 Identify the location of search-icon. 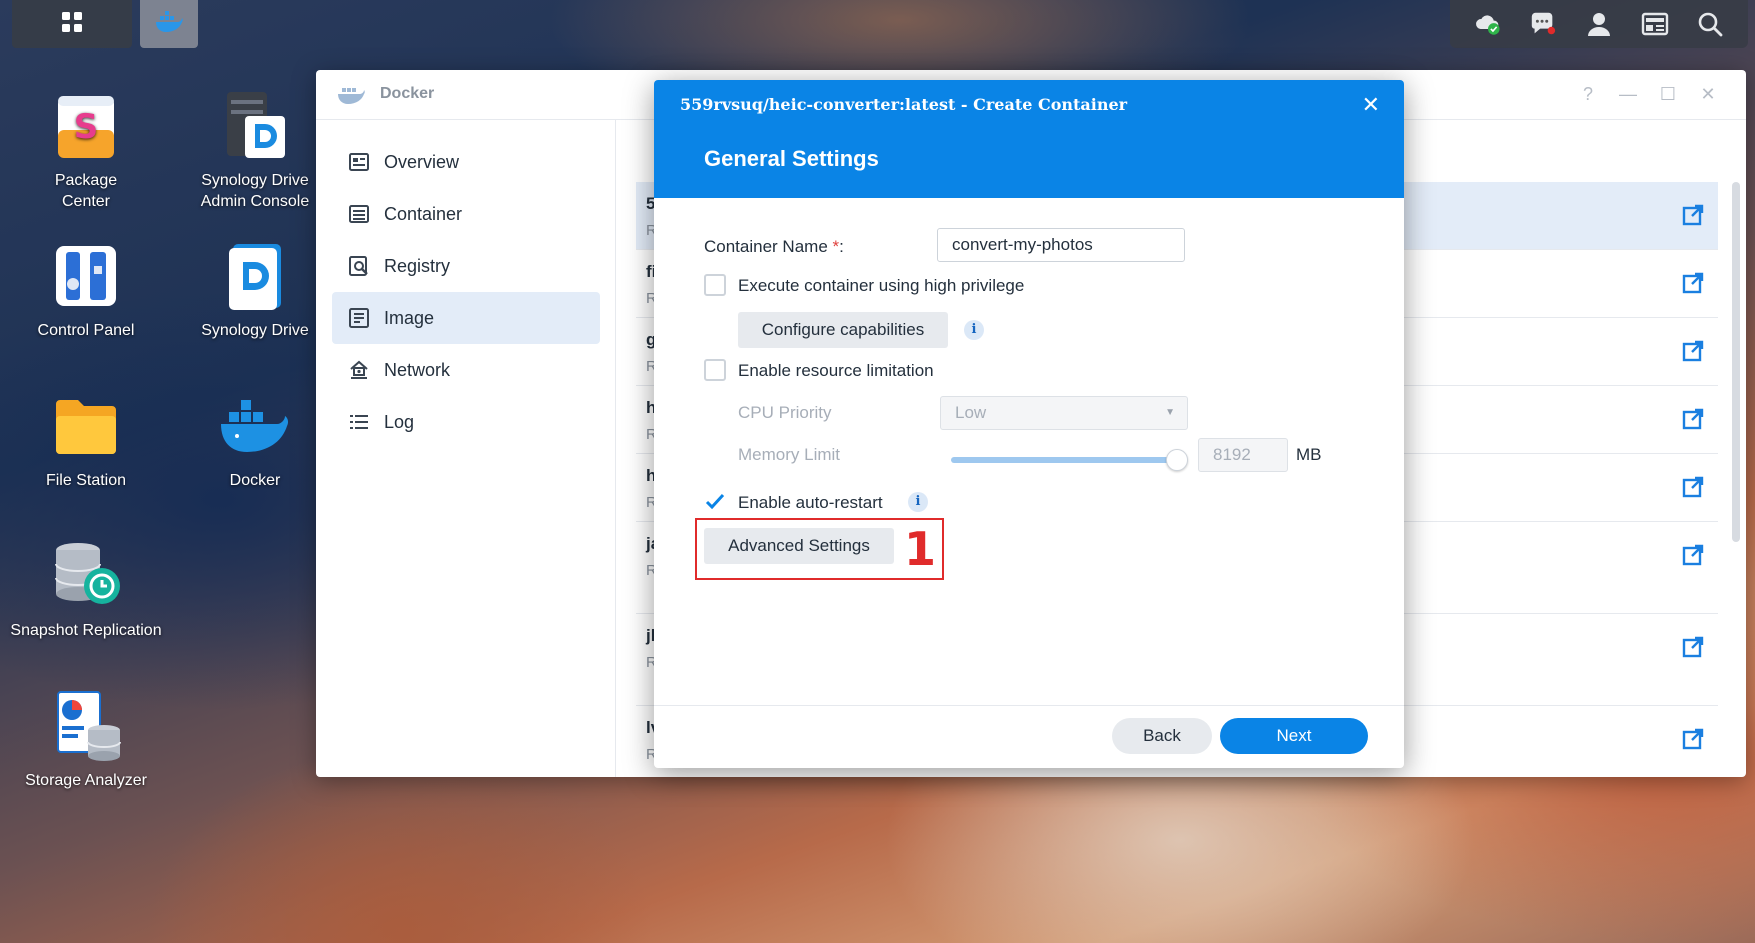
(1710, 24).